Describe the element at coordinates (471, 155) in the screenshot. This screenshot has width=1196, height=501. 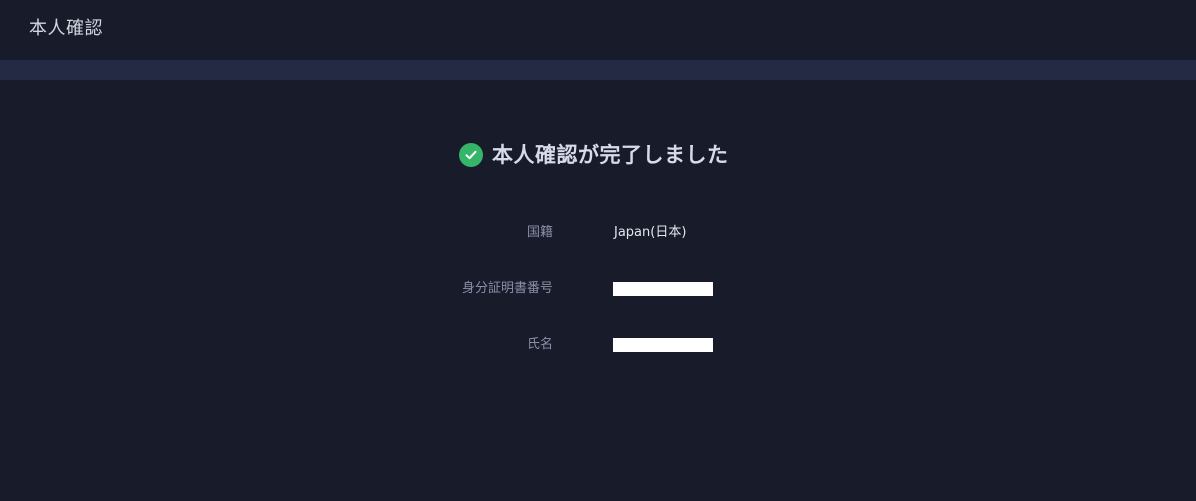
I see `check-circle-icon` at that location.